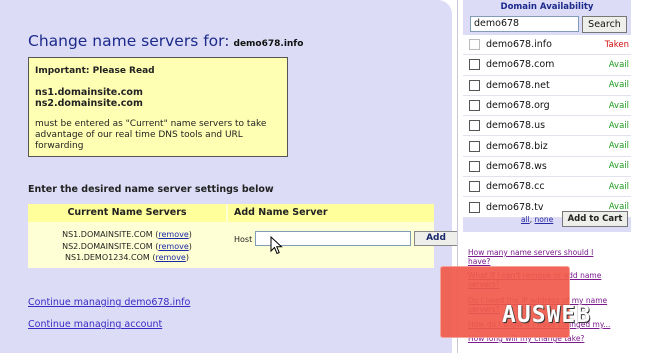  I want to click on domain-result-name: demo678.net, so click(518, 85).